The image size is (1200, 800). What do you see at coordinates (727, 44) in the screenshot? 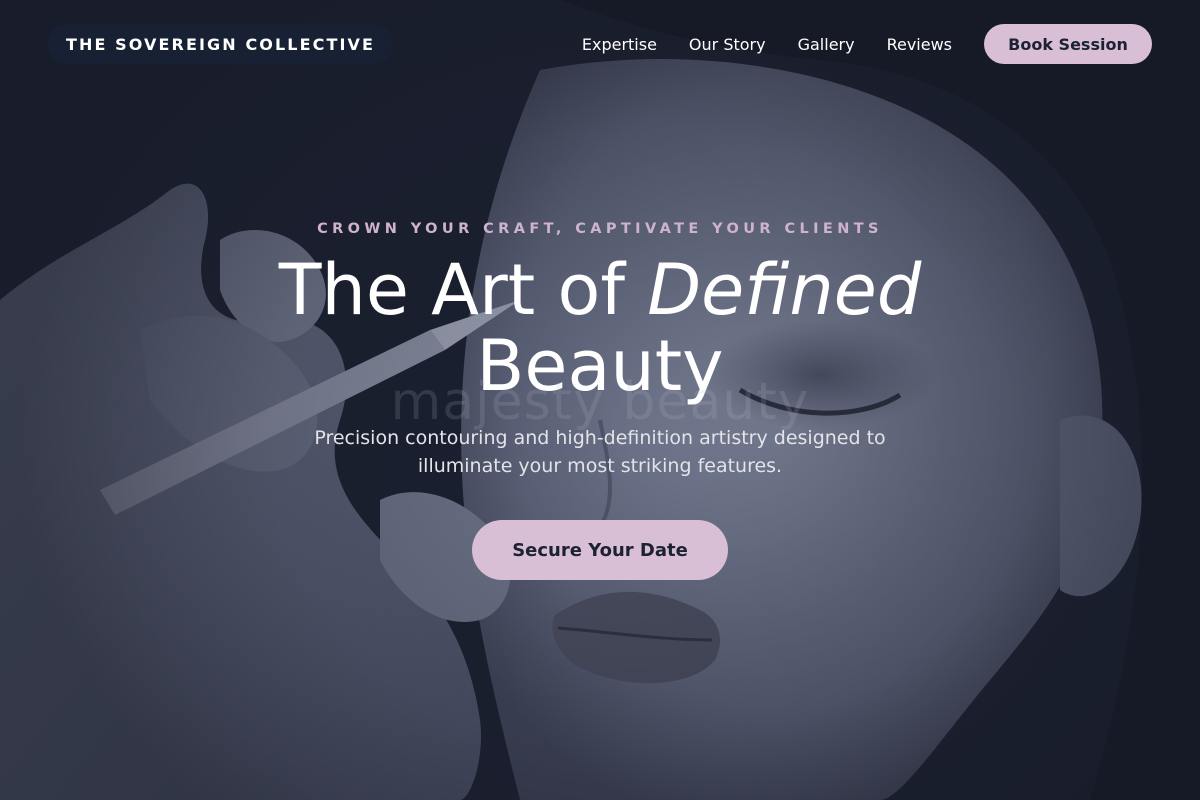
I see `nav-link-our-story: Our Story` at bounding box center [727, 44].